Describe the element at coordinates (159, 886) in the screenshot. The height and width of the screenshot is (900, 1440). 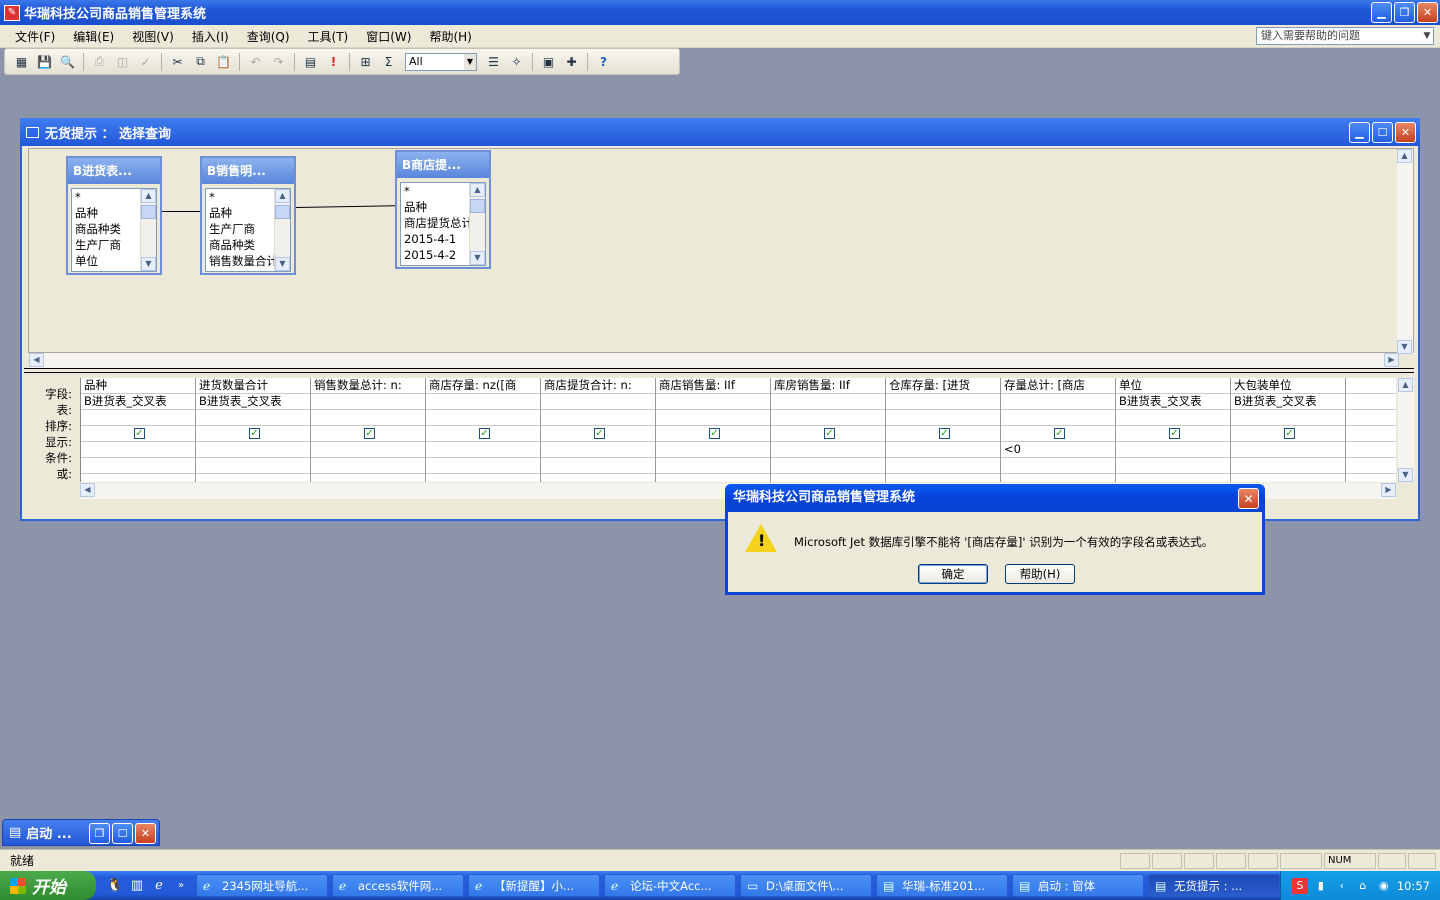
I see `browser-icon: ℯ` at that location.